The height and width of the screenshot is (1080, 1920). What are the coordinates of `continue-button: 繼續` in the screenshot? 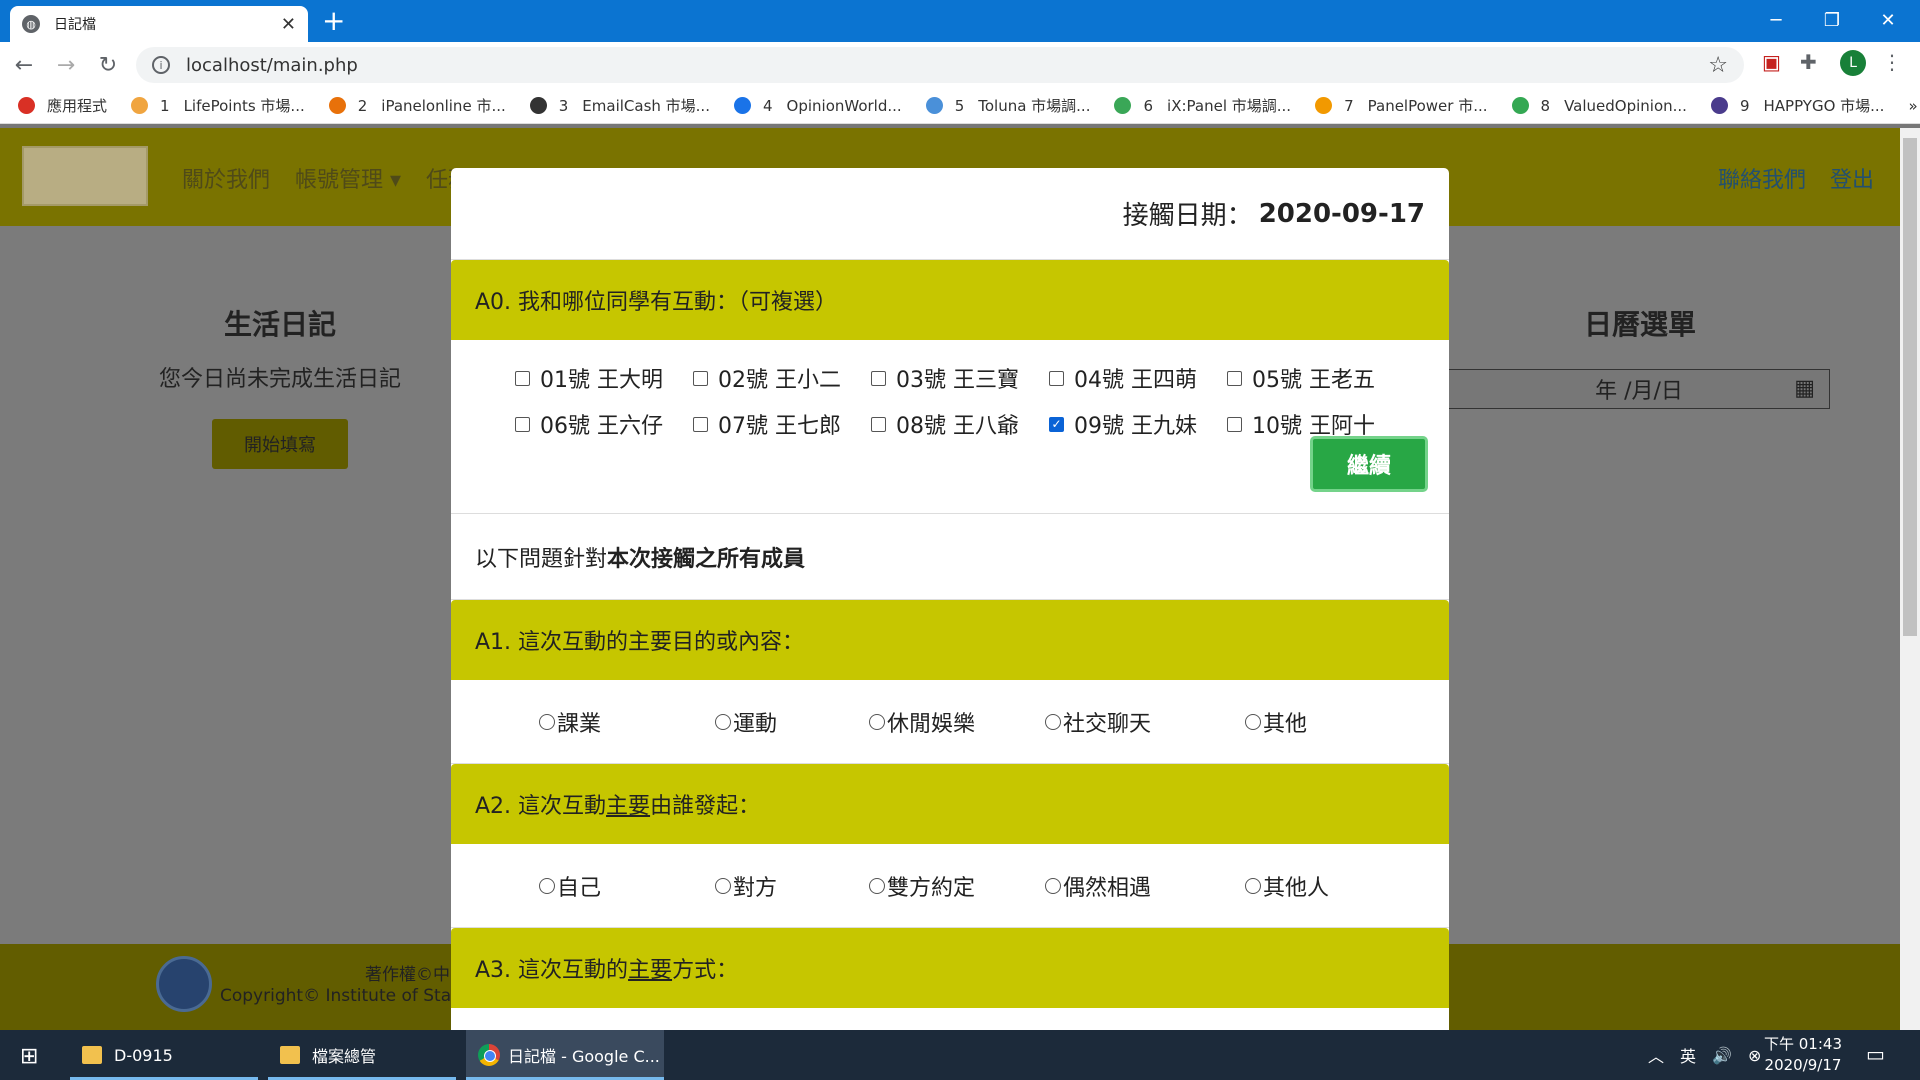 It's located at (1369, 464).